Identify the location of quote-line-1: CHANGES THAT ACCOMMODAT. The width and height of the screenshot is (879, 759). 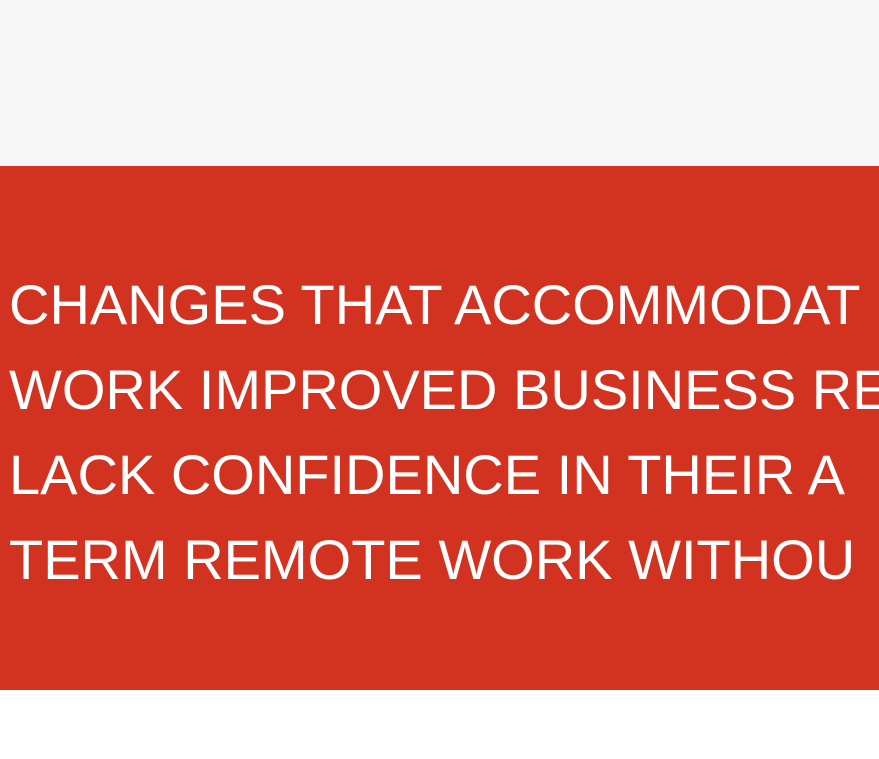
(435, 304).